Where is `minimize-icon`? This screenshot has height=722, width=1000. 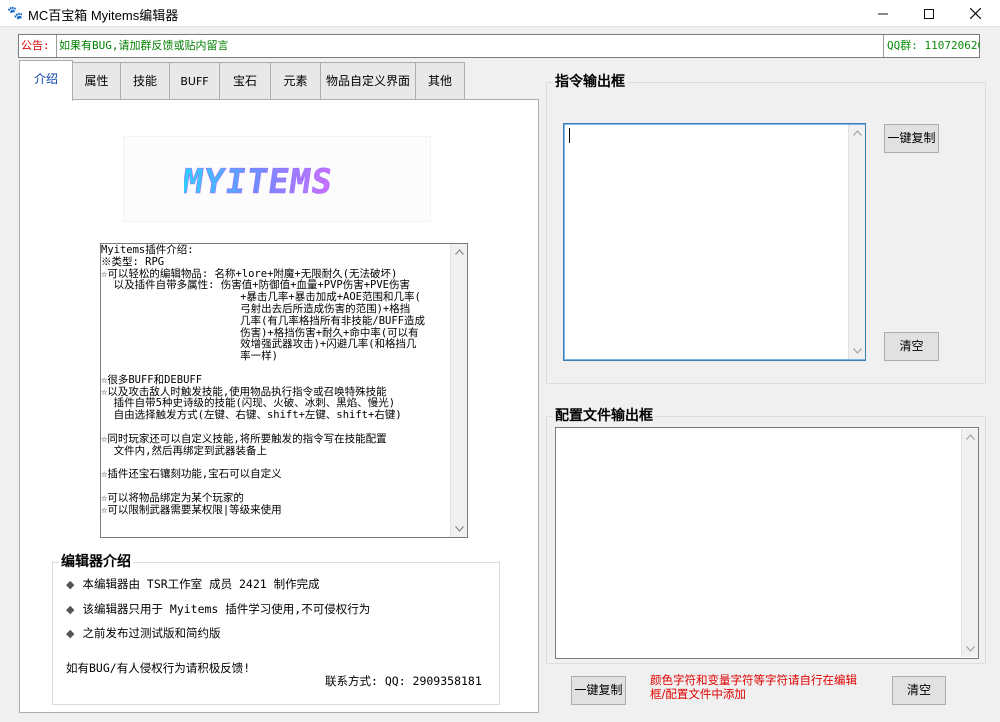 minimize-icon is located at coordinates (883, 13).